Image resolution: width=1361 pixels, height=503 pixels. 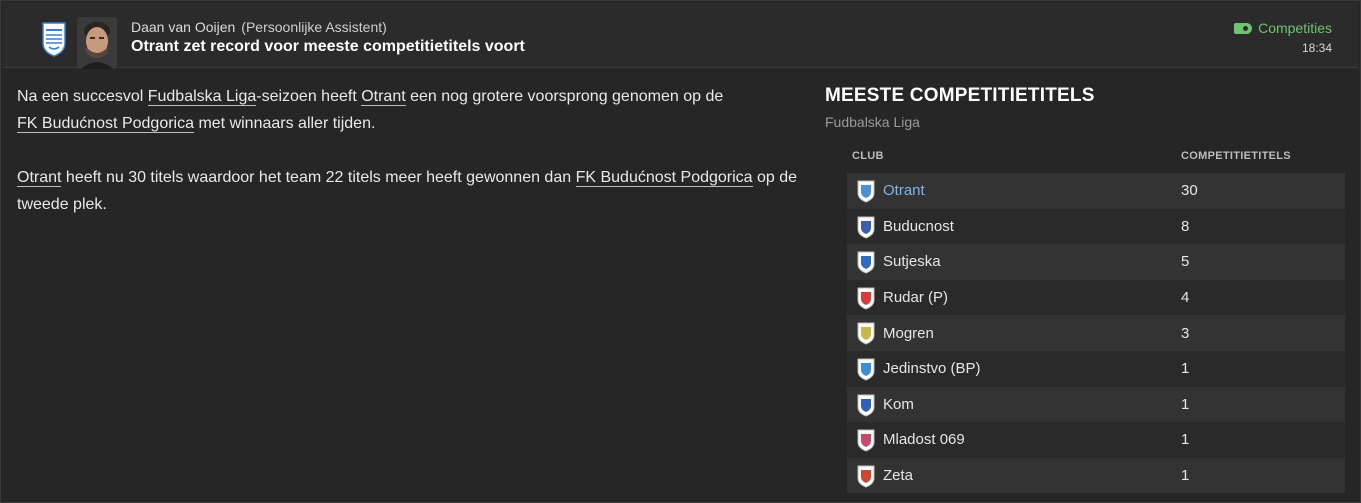 What do you see at coordinates (1243, 28) in the screenshot?
I see `tag-icon` at bounding box center [1243, 28].